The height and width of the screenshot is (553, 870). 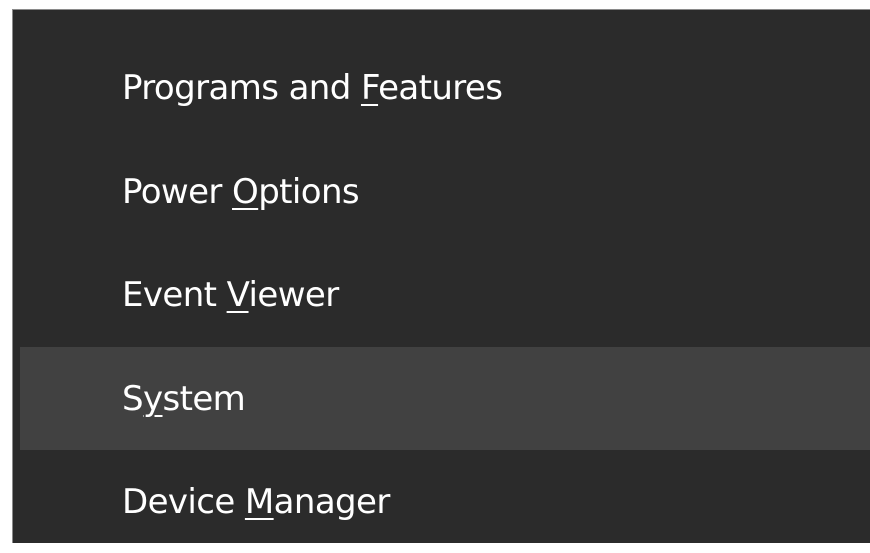 I want to click on menu-item-label: Programs and Features, so click(x=312, y=87).